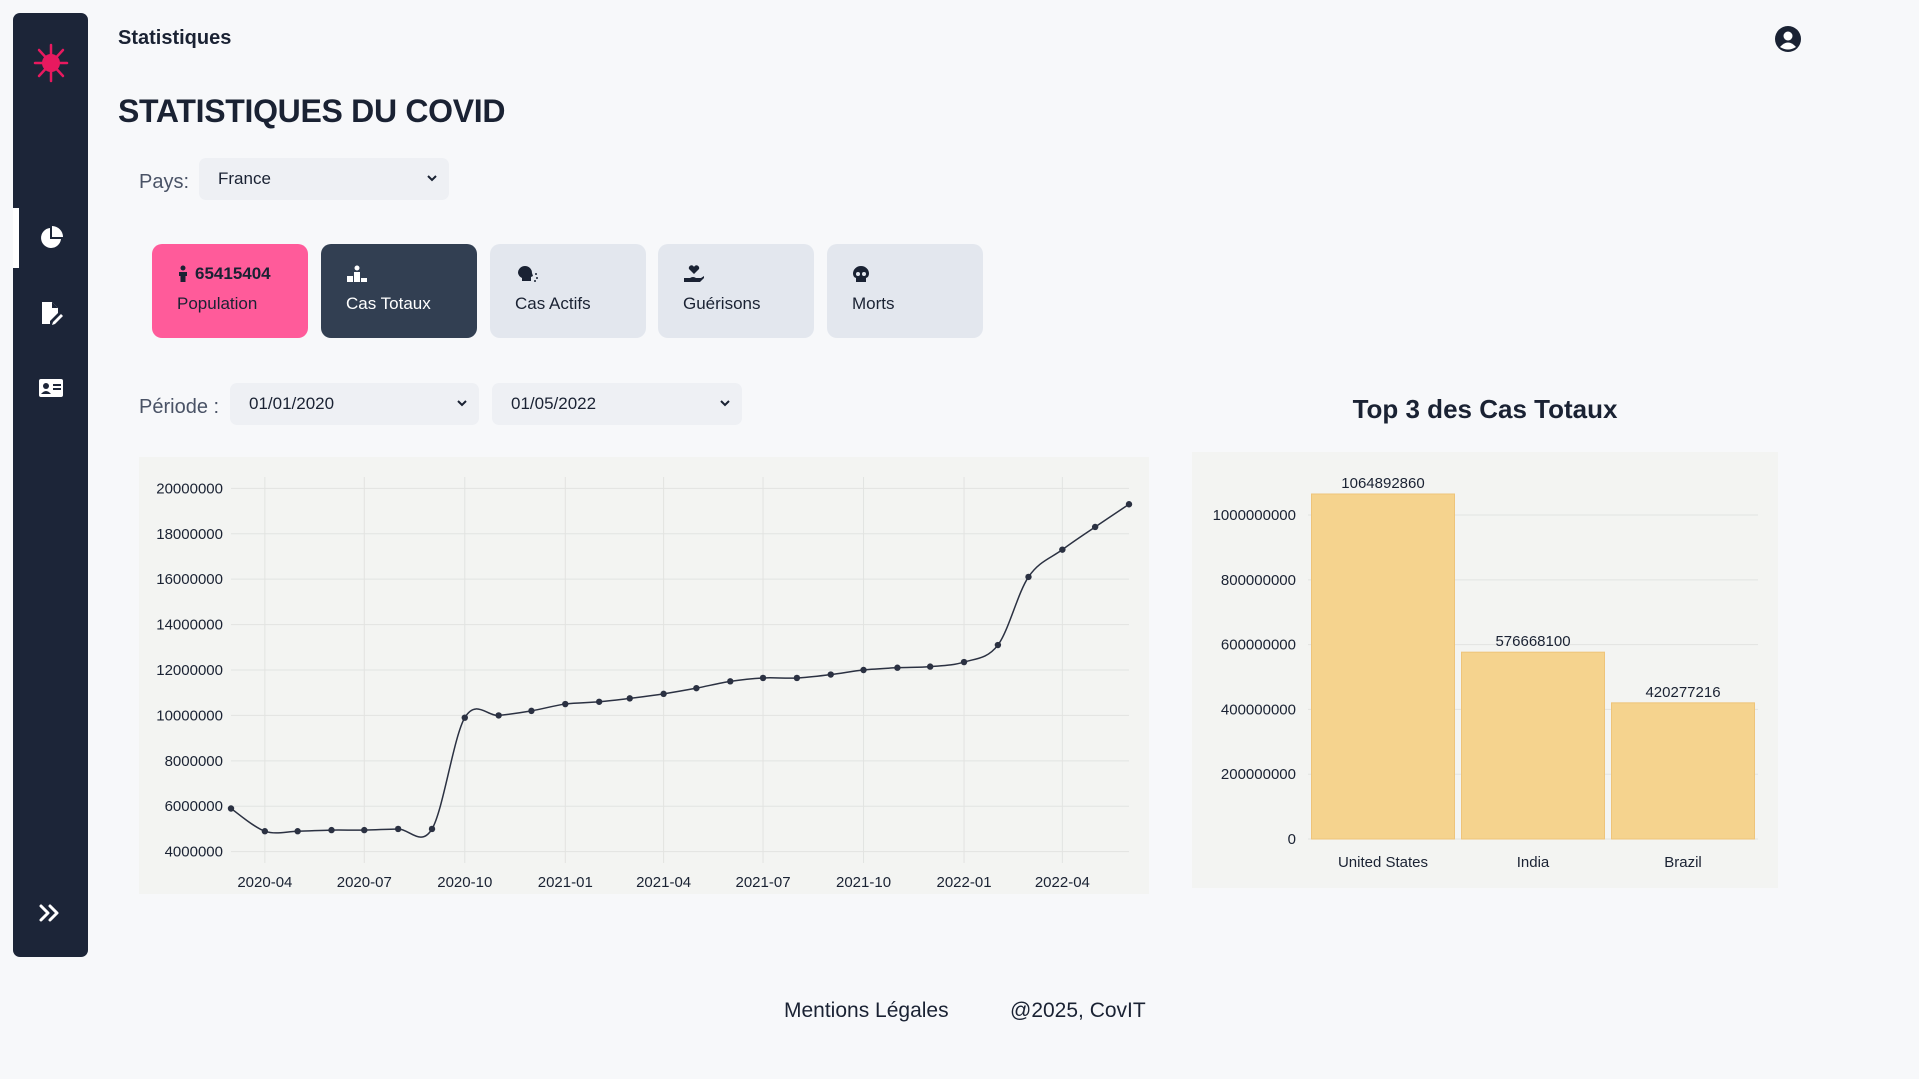 Image resolution: width=1919 pixels, height=1079 pixels. What do you see at coordinates (388, 303) in the screenshot?
I see `card-label: Cas Totaux` at bounding box center [388, 303].